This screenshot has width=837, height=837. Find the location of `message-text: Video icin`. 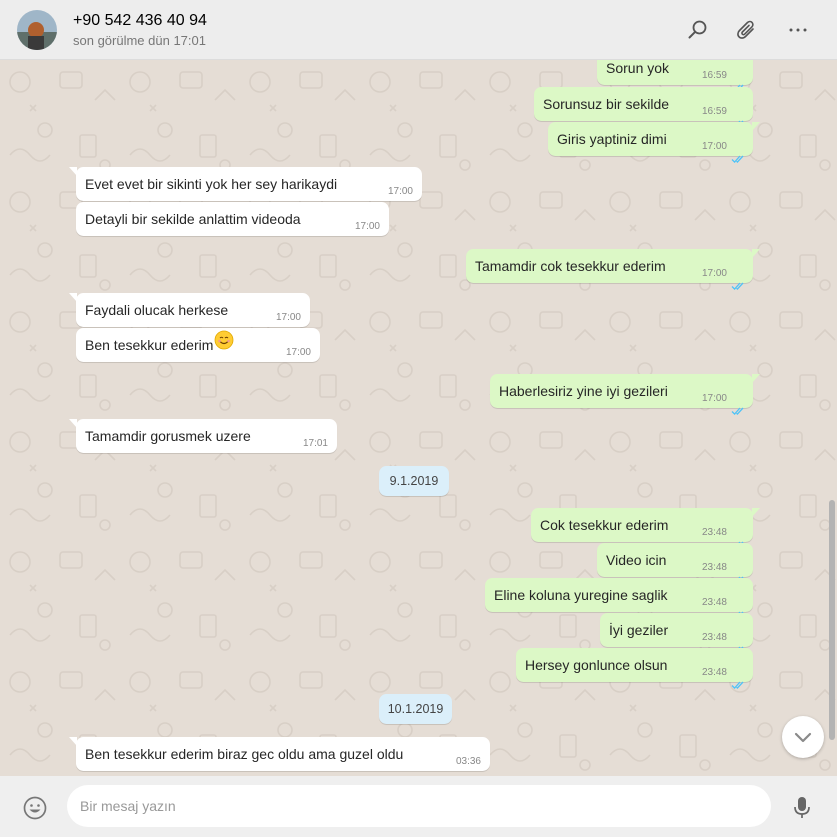

message-text: Video icin is located at coordinates (636, 560).